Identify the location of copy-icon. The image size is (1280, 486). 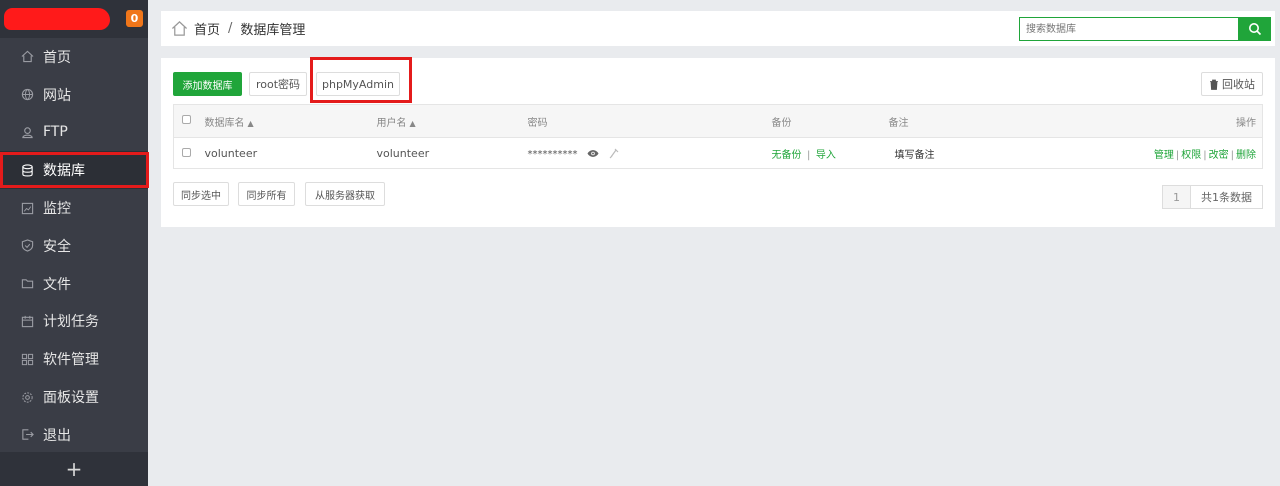
(614, 153).